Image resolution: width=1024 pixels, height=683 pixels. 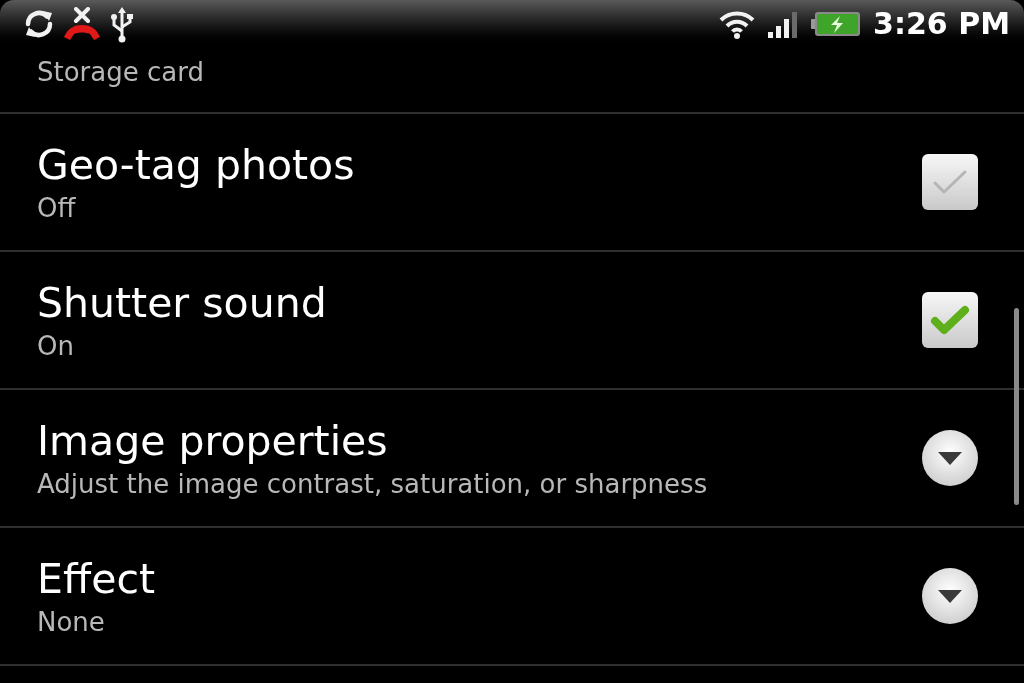 What do you see at coordinates (56, 346) in the screenshot?
I see `setting-summary: On` at bounding box center [56, 346].